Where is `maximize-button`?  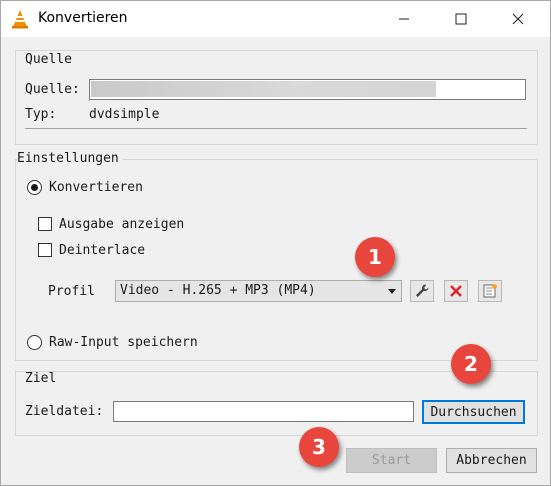
maximize-button is located at coordinates (461, 19).